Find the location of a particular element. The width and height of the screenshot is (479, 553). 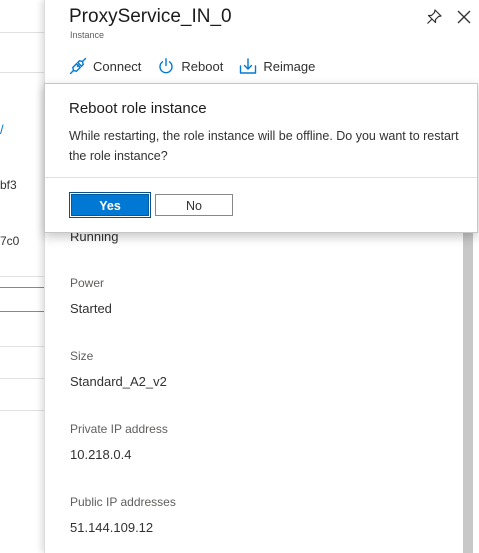

page-subtitle: Instance is located at coordinates (87, 35).